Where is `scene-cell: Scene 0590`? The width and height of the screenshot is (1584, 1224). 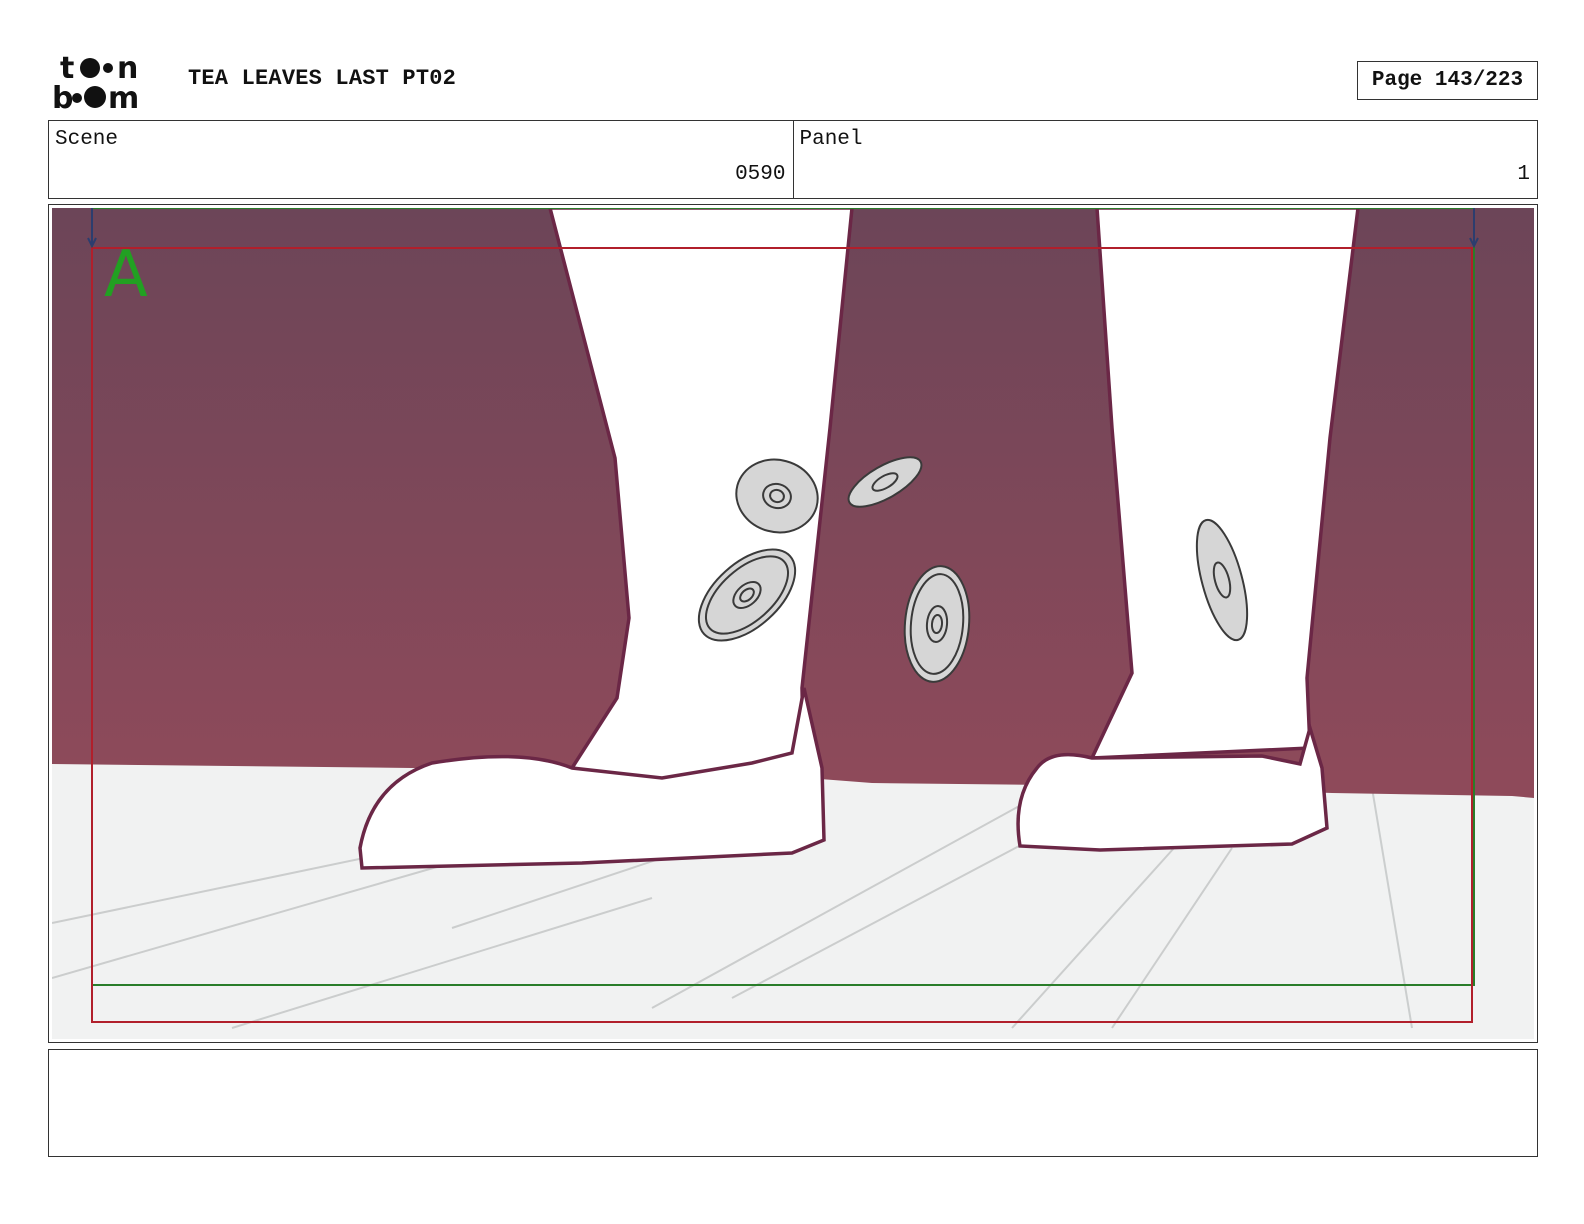 scene-cell: Scene 0590 is located at coordinates (421, 159).